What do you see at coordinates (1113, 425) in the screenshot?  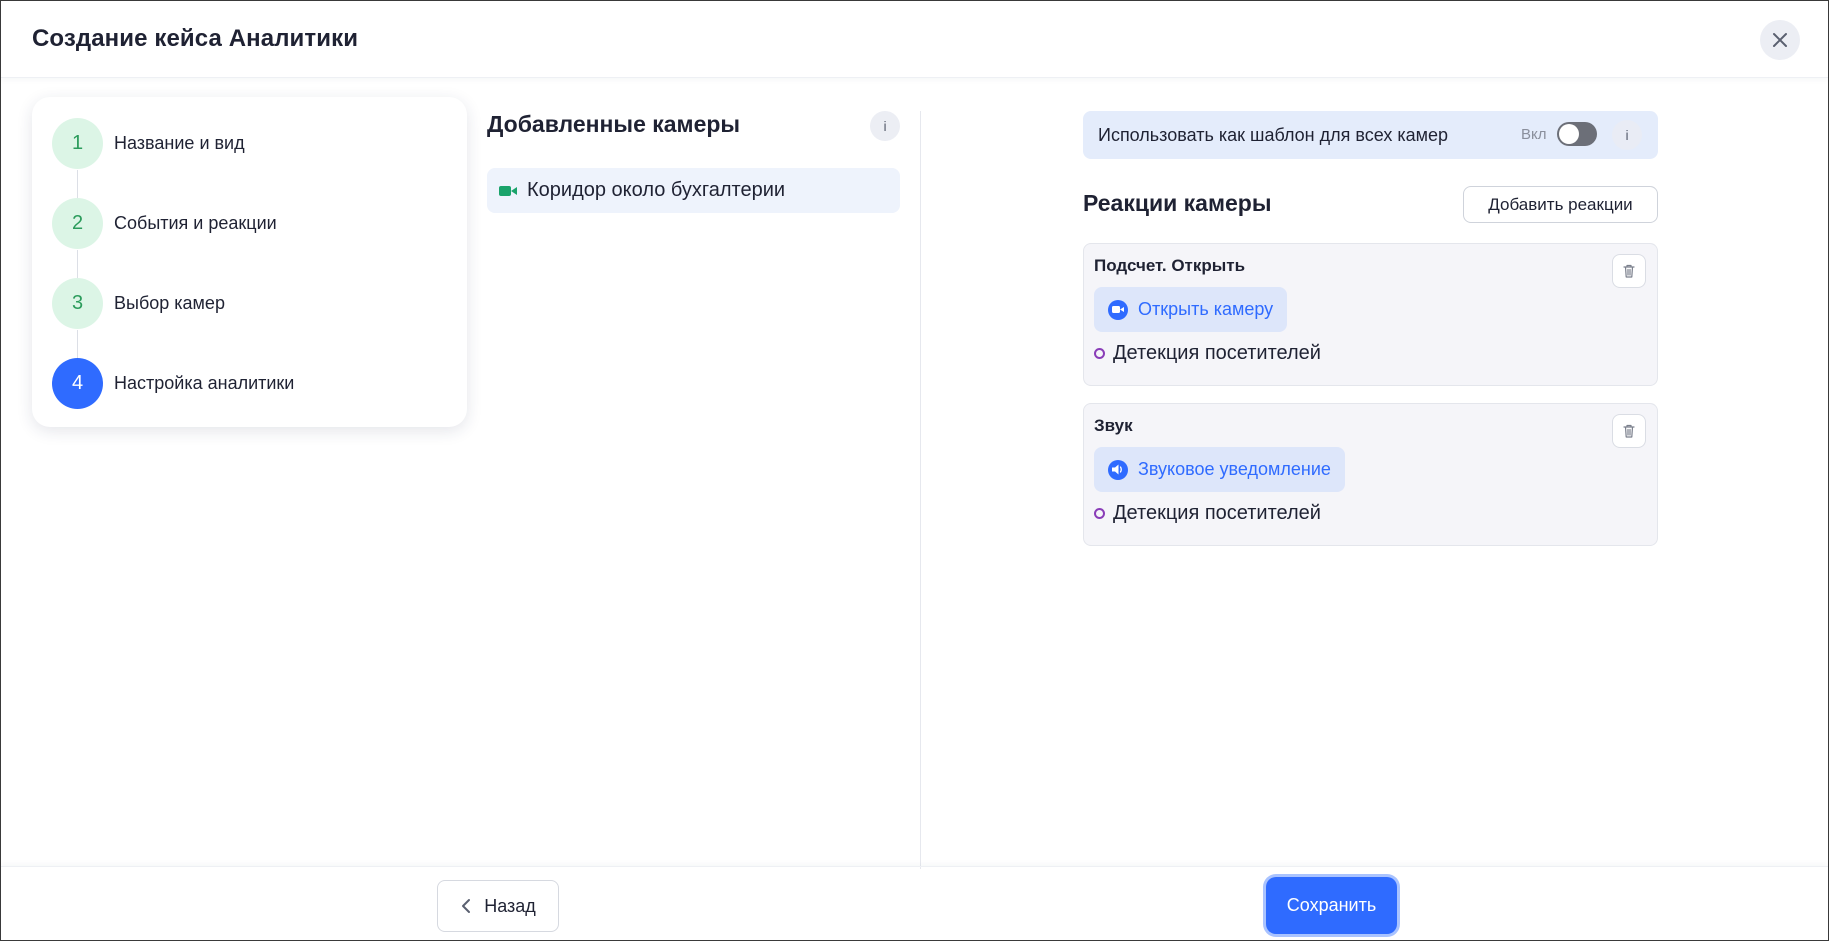 I see `reaction-name: Звук` at bounding box center [1113, 425].